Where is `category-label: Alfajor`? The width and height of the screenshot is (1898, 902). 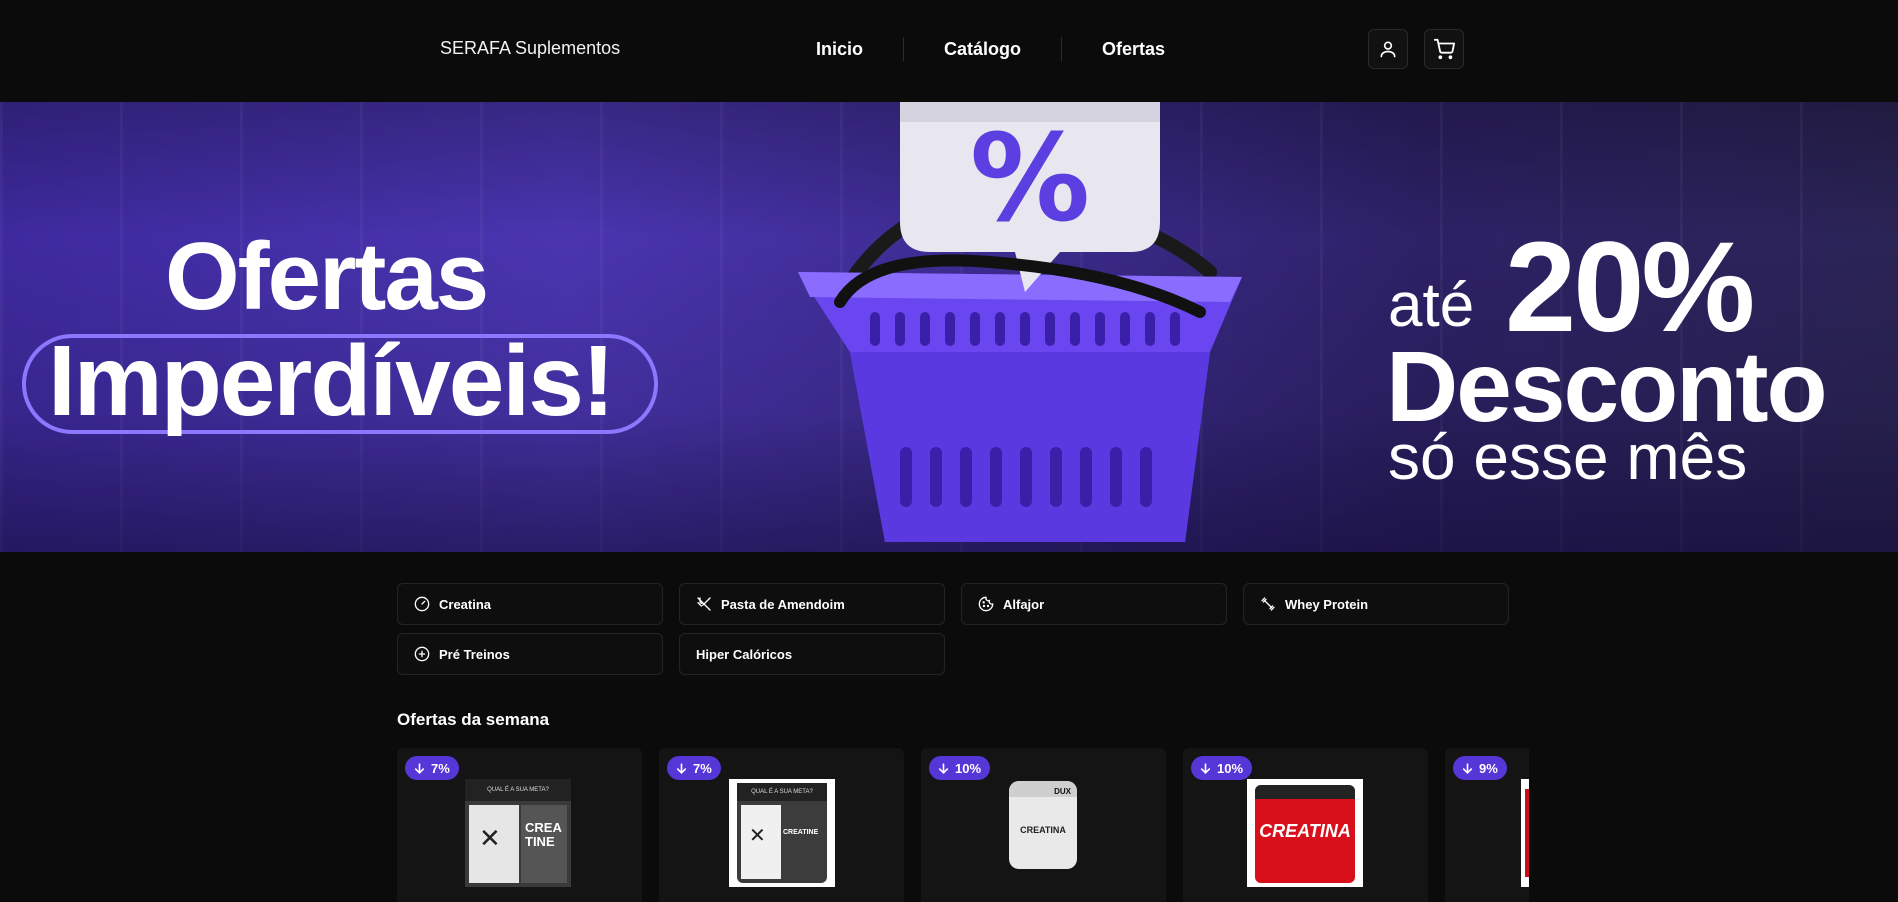
category-label: Alfajor is located at coordinates (1024, 604).